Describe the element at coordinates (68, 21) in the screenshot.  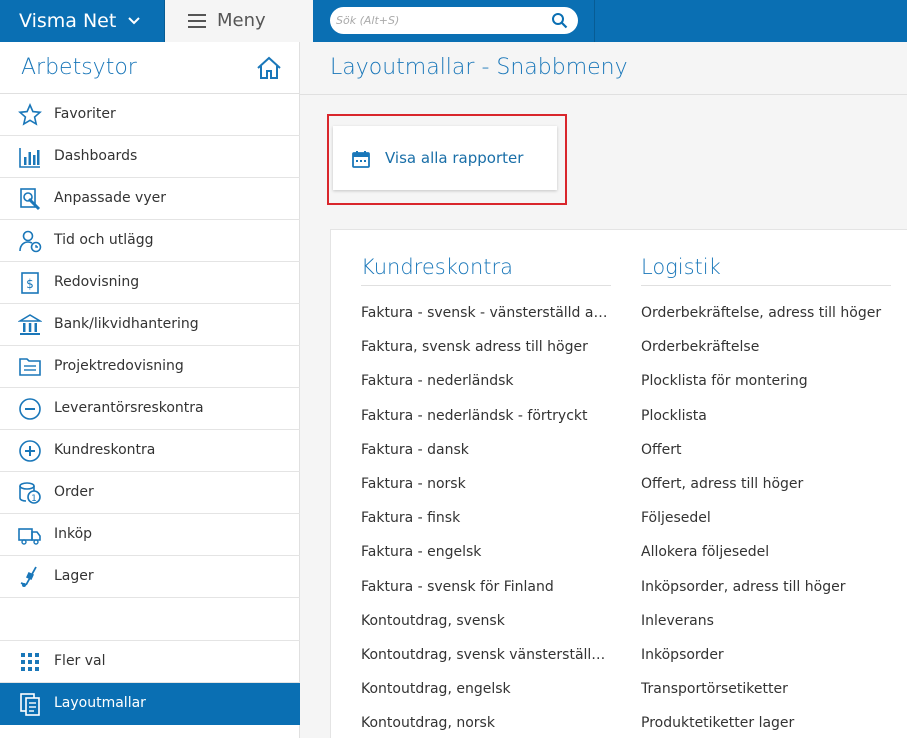
I see `brand-name: Visma Net` at that location.